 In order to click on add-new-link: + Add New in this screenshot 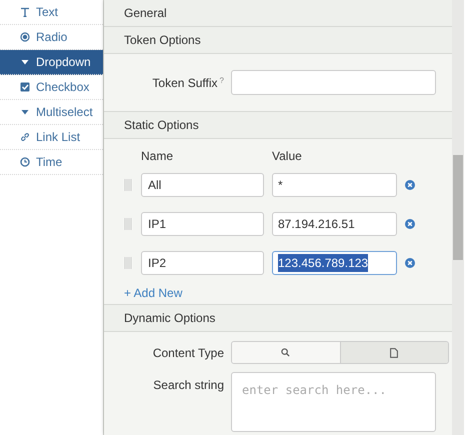, I will do `click(153, 293)`.